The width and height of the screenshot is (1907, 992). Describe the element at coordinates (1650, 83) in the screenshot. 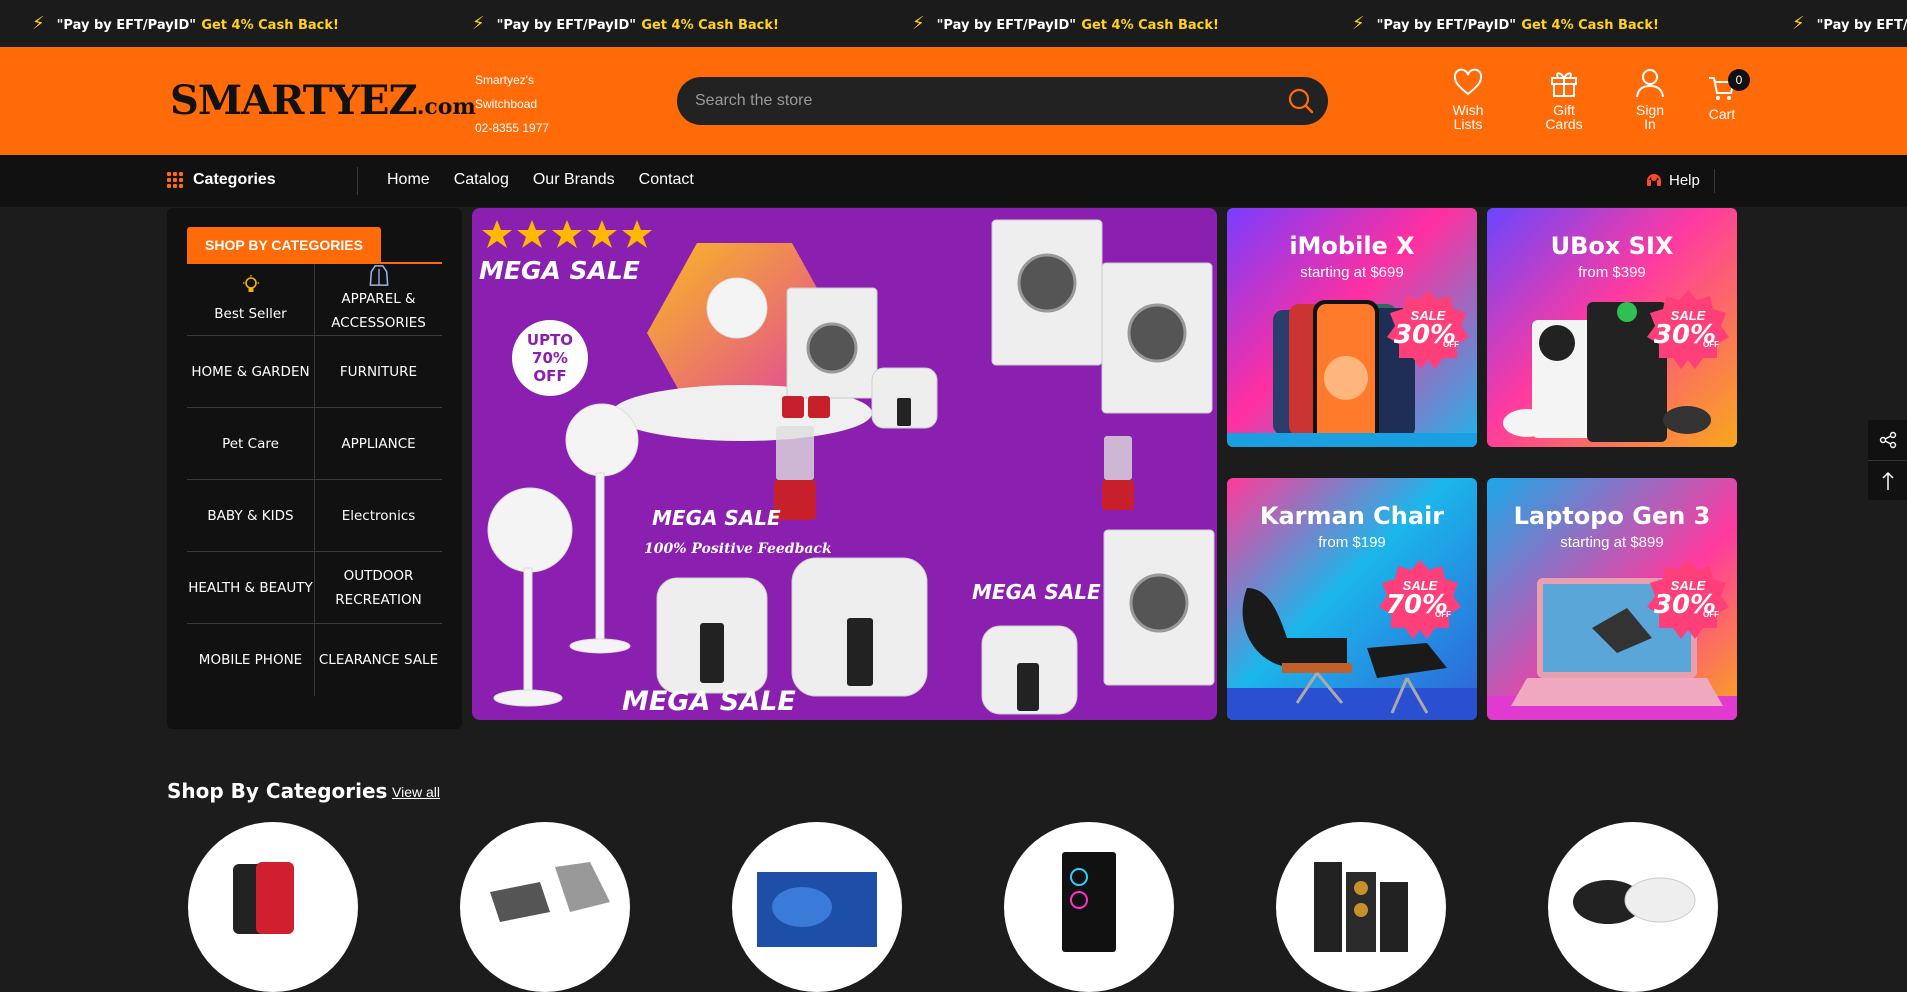

I see `user-icon` at that location.